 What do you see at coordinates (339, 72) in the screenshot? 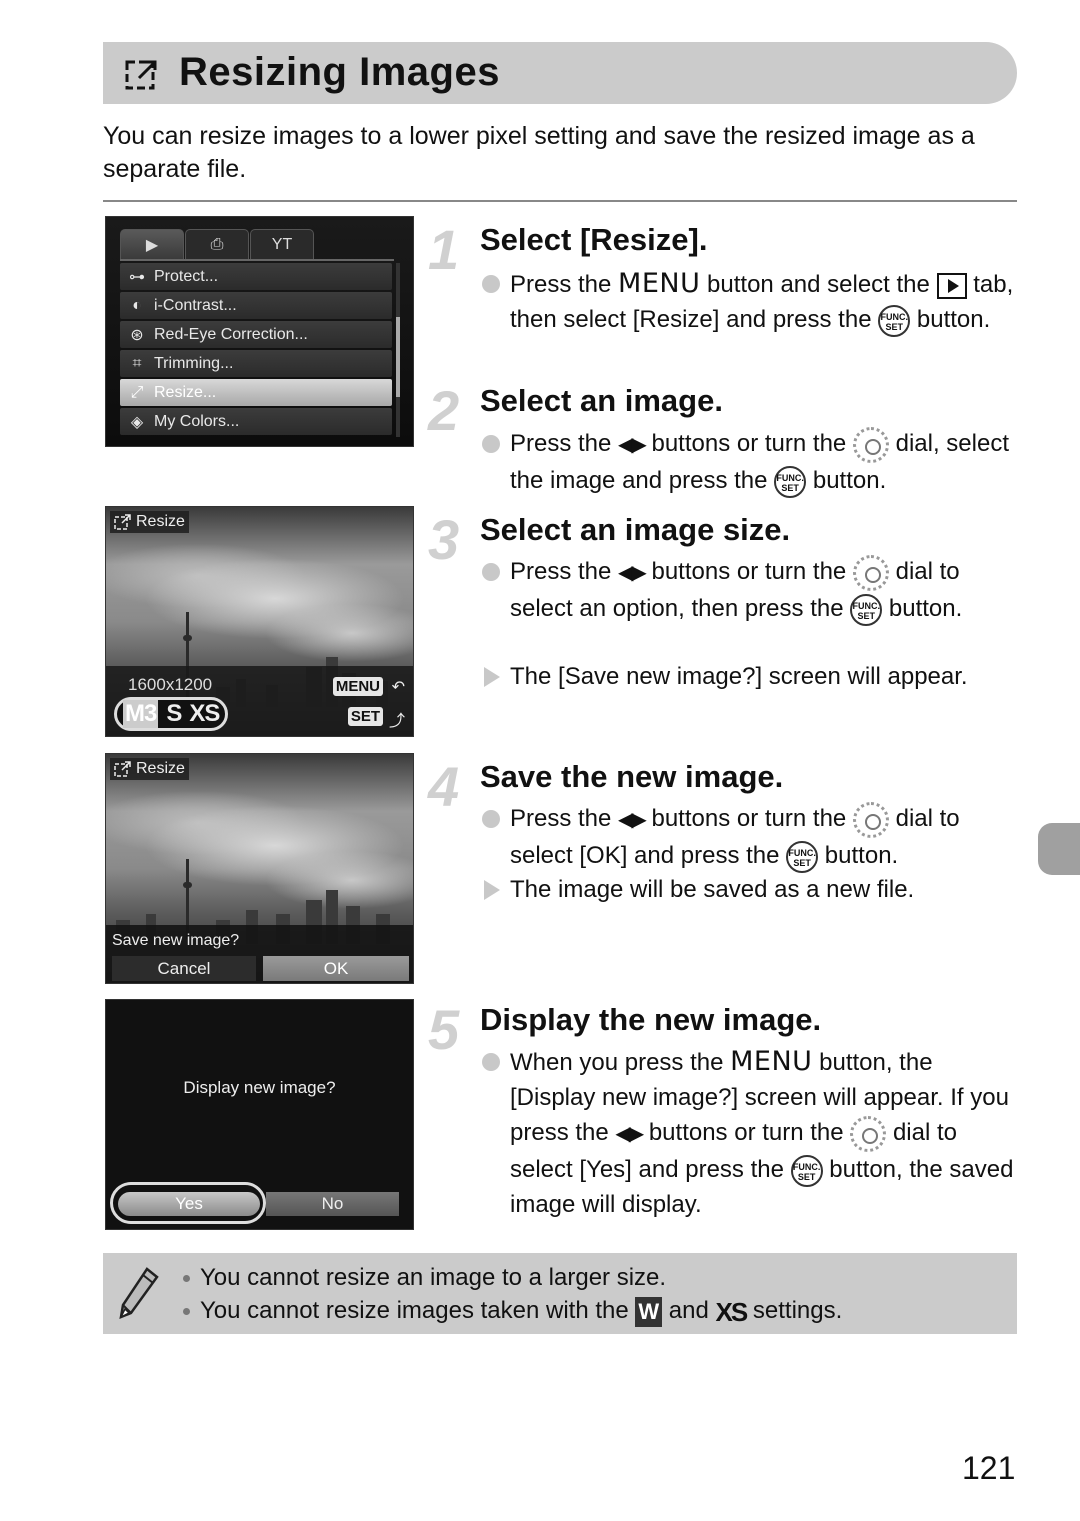
I see `page-title: Resizing Images` at bounding box center [339, 72].